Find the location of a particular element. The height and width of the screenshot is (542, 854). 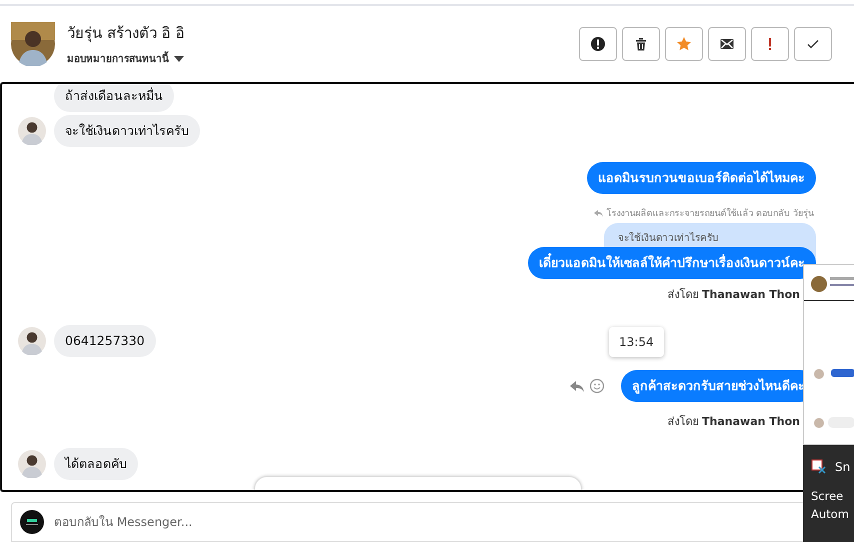

app-name: Sn is located at coordinates (842, 467).